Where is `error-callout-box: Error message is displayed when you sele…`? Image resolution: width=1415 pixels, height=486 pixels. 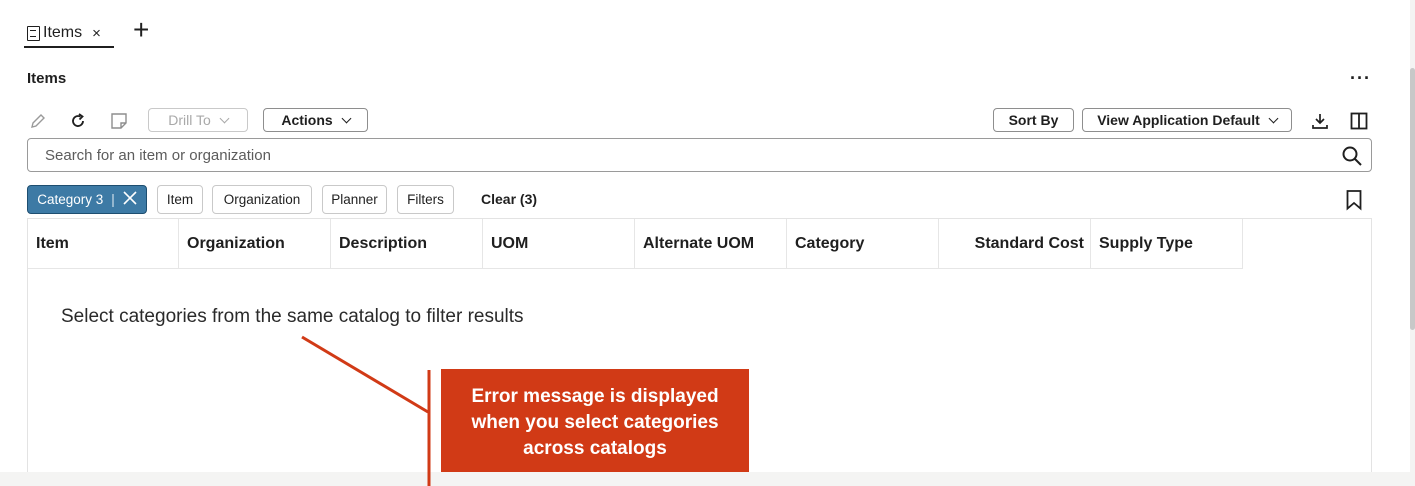 error-callout-box: Error message is displayed when you sele… is located at coordinates (595, 420).